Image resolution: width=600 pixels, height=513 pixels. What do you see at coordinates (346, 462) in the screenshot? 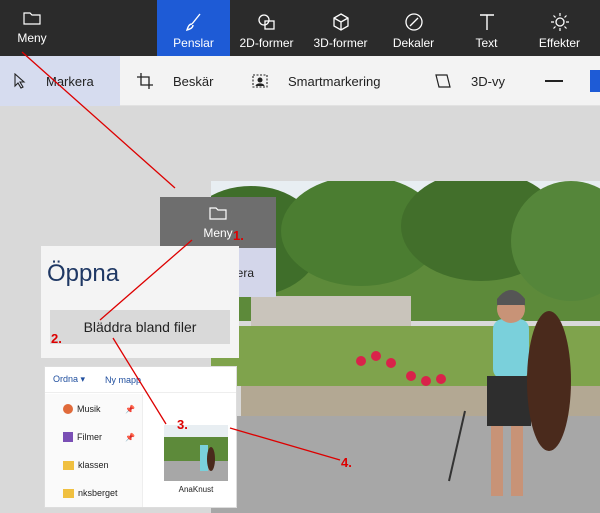
I see `step-number-4: 4.` at bounding box center [346, 462].